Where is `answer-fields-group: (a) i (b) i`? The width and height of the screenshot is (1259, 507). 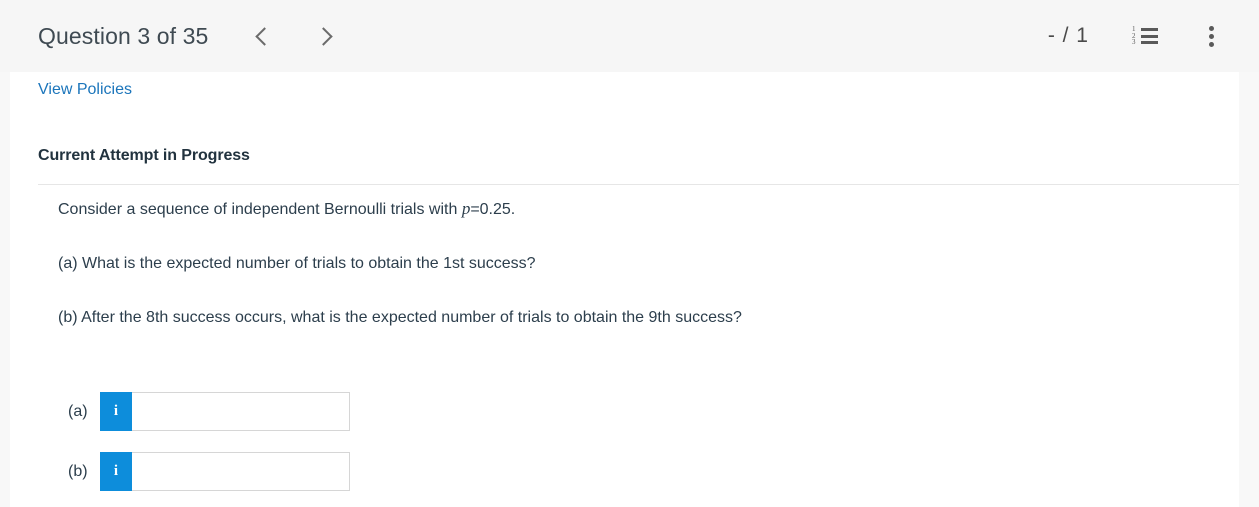 answer-fields-group: (a) i (b) i is located at coordinates (209, 441).